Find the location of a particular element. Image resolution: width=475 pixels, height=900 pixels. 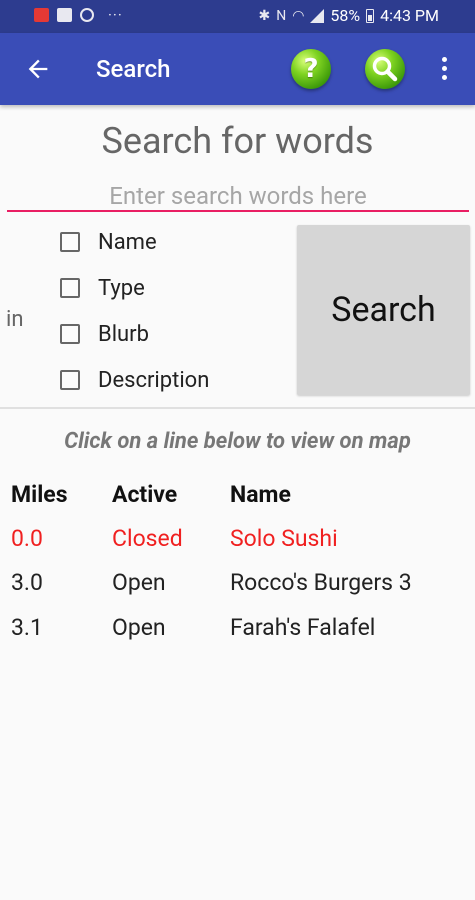

map-hint: Click on a line below to view on map is located at coordinates (237, 441).